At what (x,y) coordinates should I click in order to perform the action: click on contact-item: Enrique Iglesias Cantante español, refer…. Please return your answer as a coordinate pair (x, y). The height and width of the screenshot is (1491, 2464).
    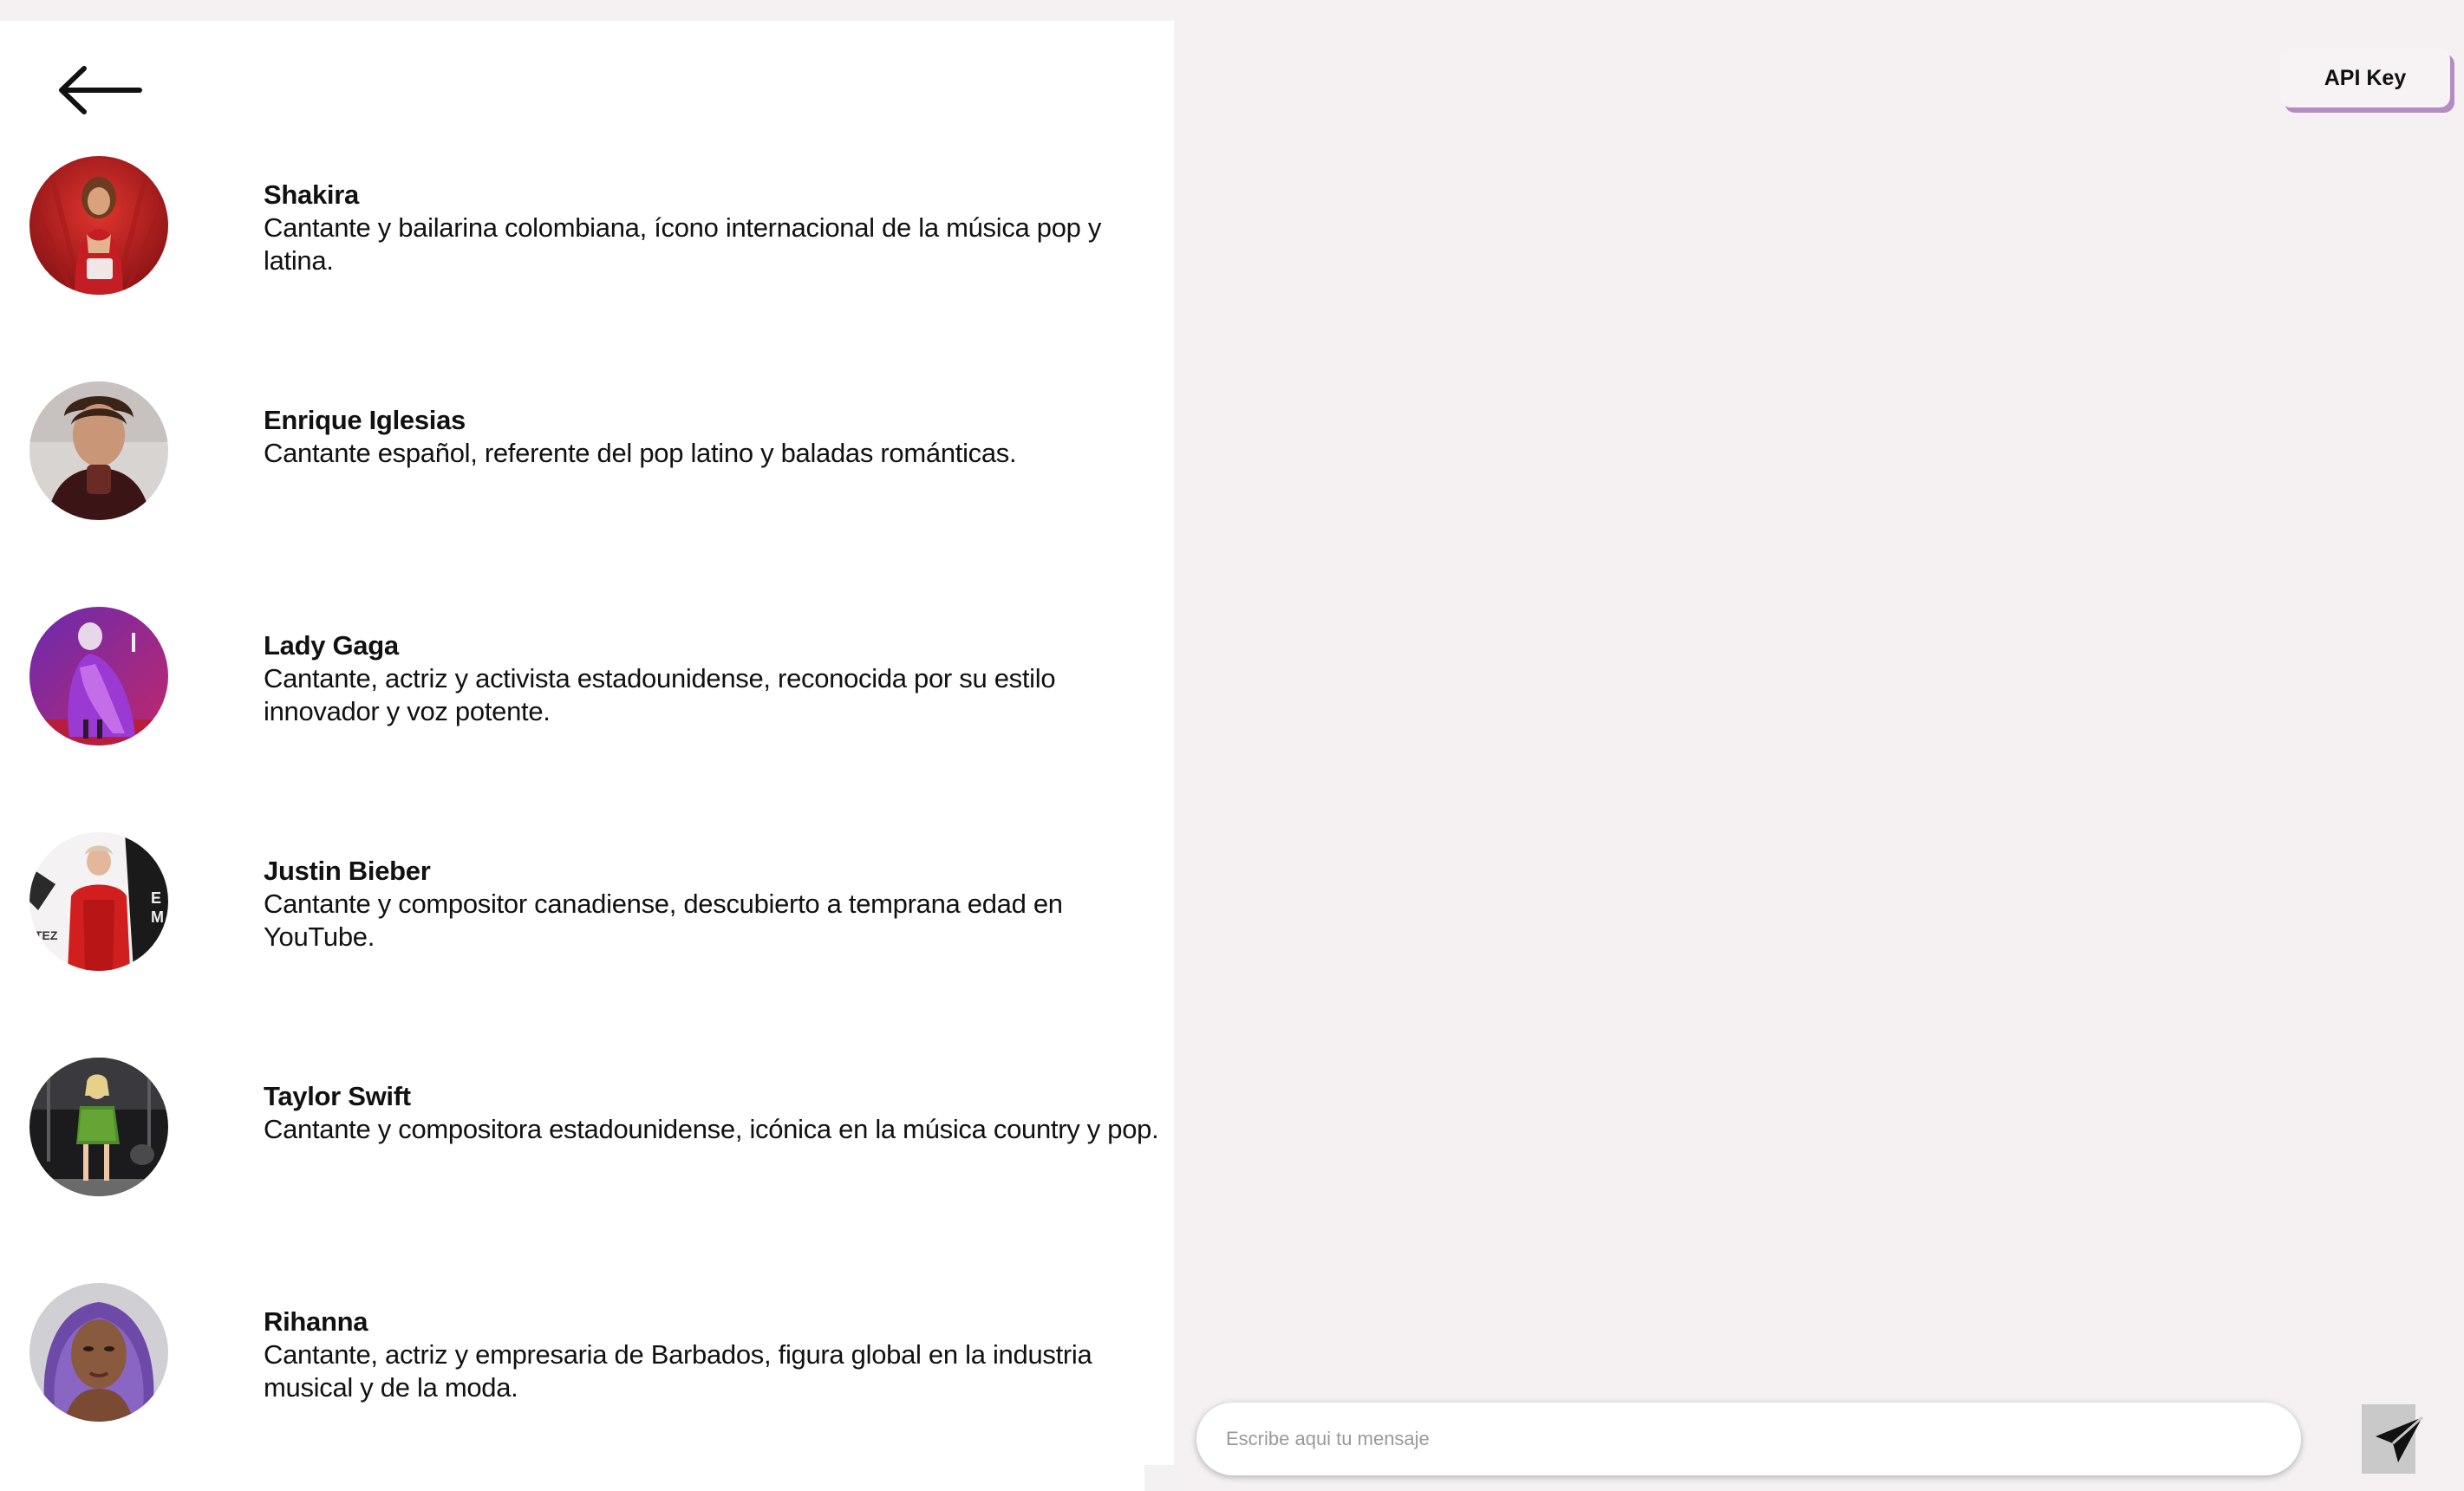
    Looking at the image, I should click on (587, 494).